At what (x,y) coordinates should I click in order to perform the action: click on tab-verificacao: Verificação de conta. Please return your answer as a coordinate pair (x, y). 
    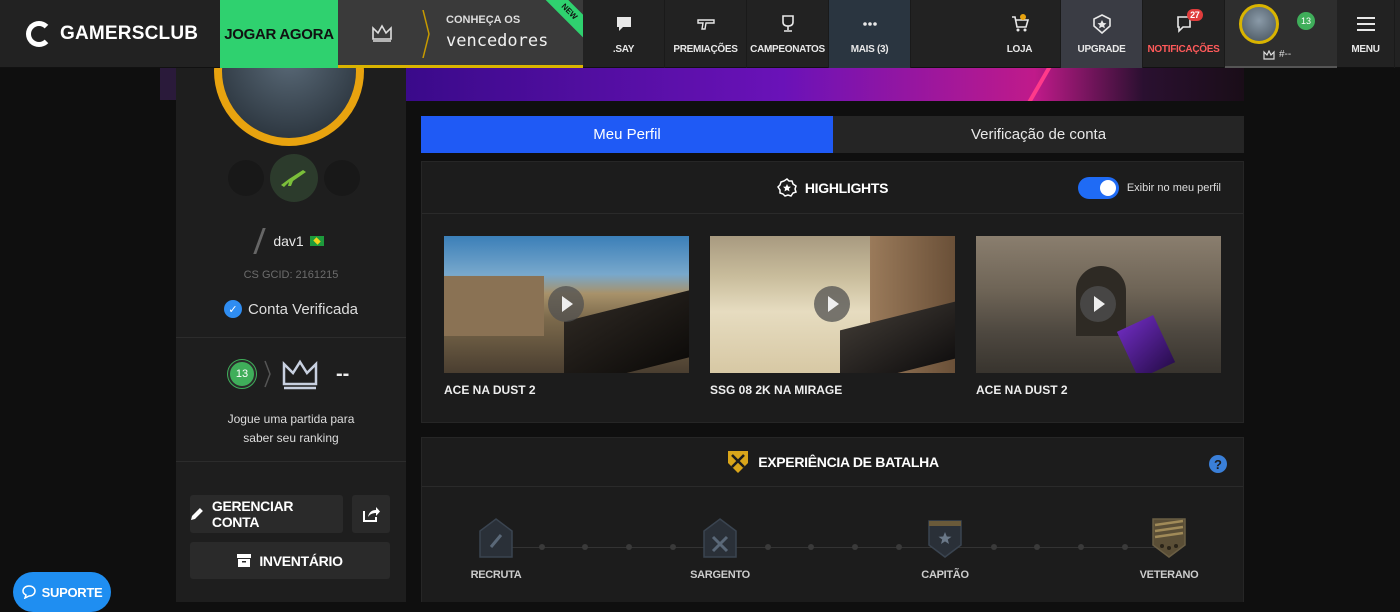
    Looking at the image, I should click on (1038, 134).